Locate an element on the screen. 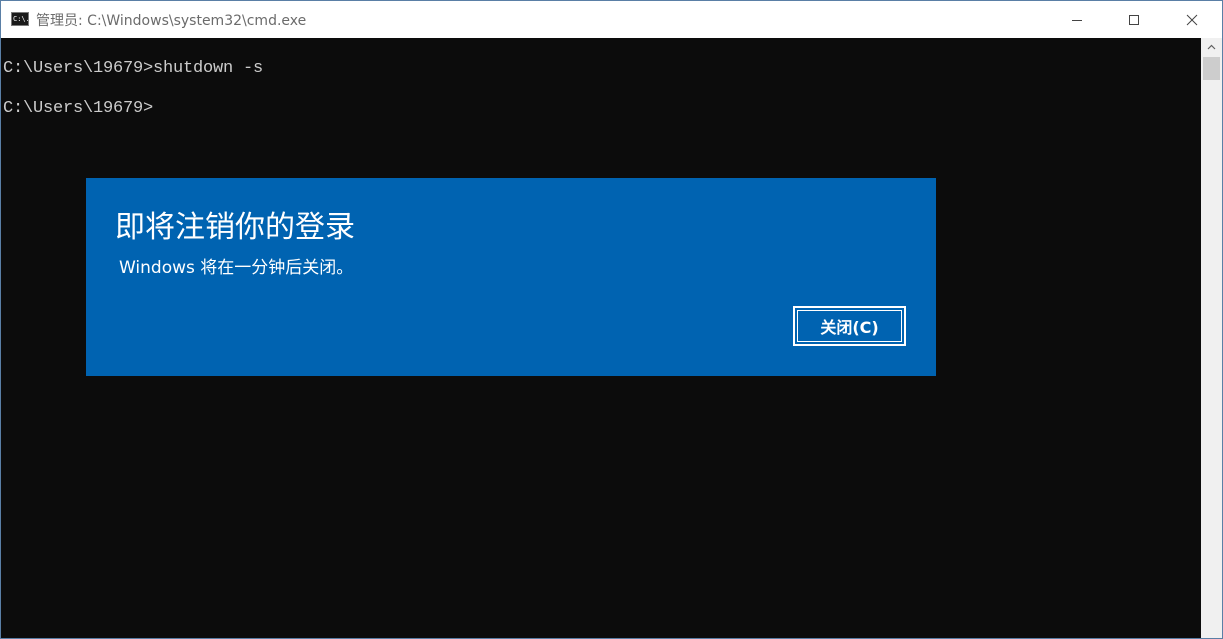 The height and width of the screenshot is (639, 1223). vertical-scrollbar is located at coordinates (1211, 338).